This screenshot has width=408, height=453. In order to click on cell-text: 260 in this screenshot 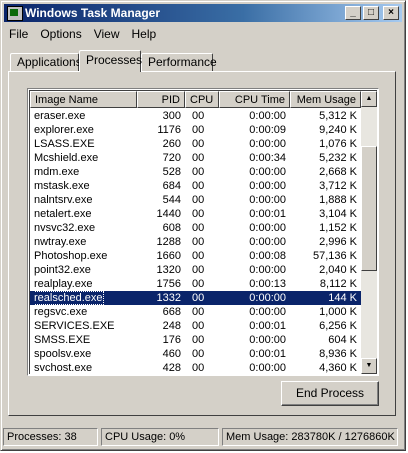, I will do `click(171, 144)`.